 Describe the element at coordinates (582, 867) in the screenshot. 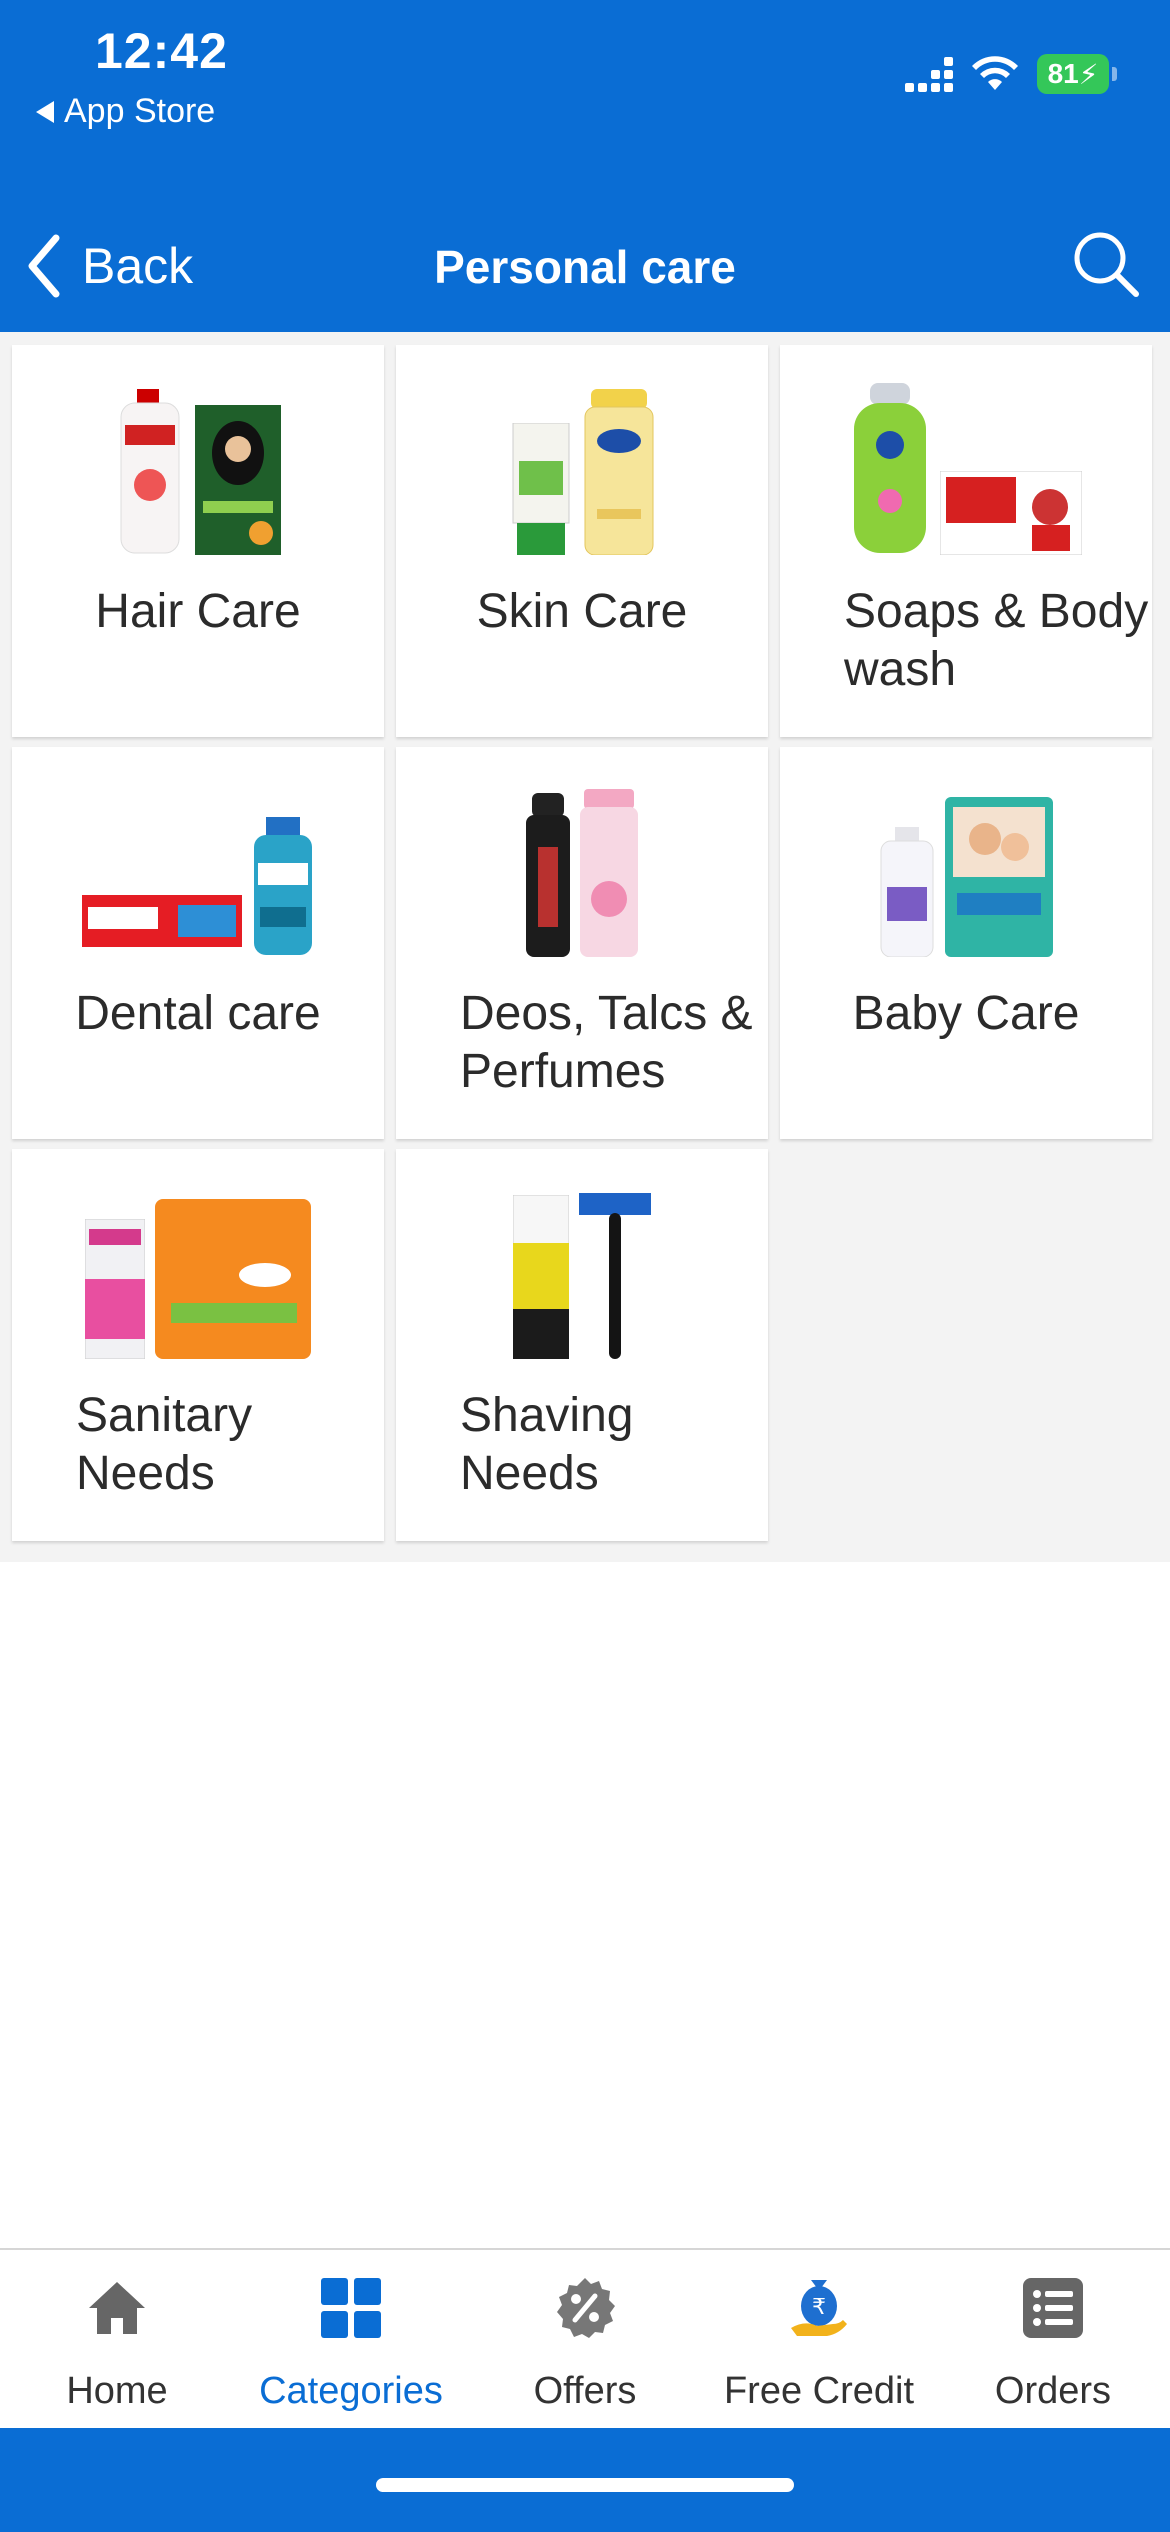

I see `deos-product-image` at that location.